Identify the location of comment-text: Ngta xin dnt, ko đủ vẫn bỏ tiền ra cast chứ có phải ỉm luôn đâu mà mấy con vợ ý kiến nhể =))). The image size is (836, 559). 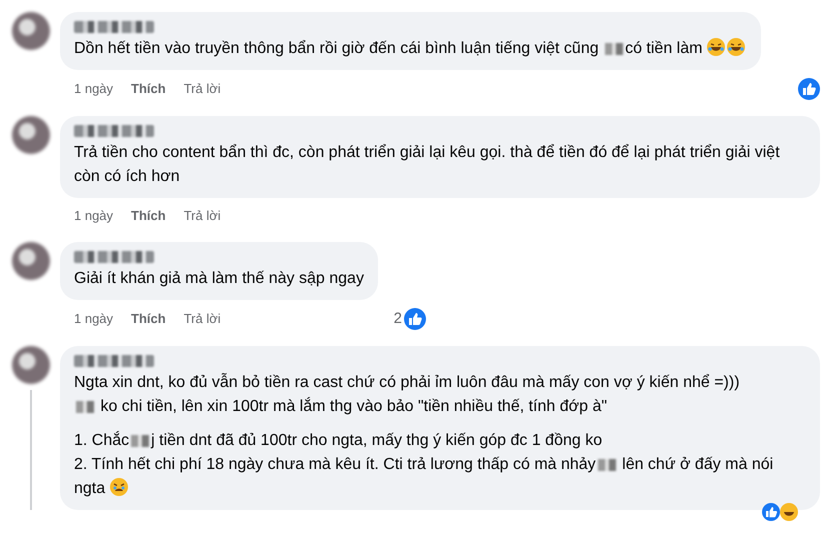
(407, 382).